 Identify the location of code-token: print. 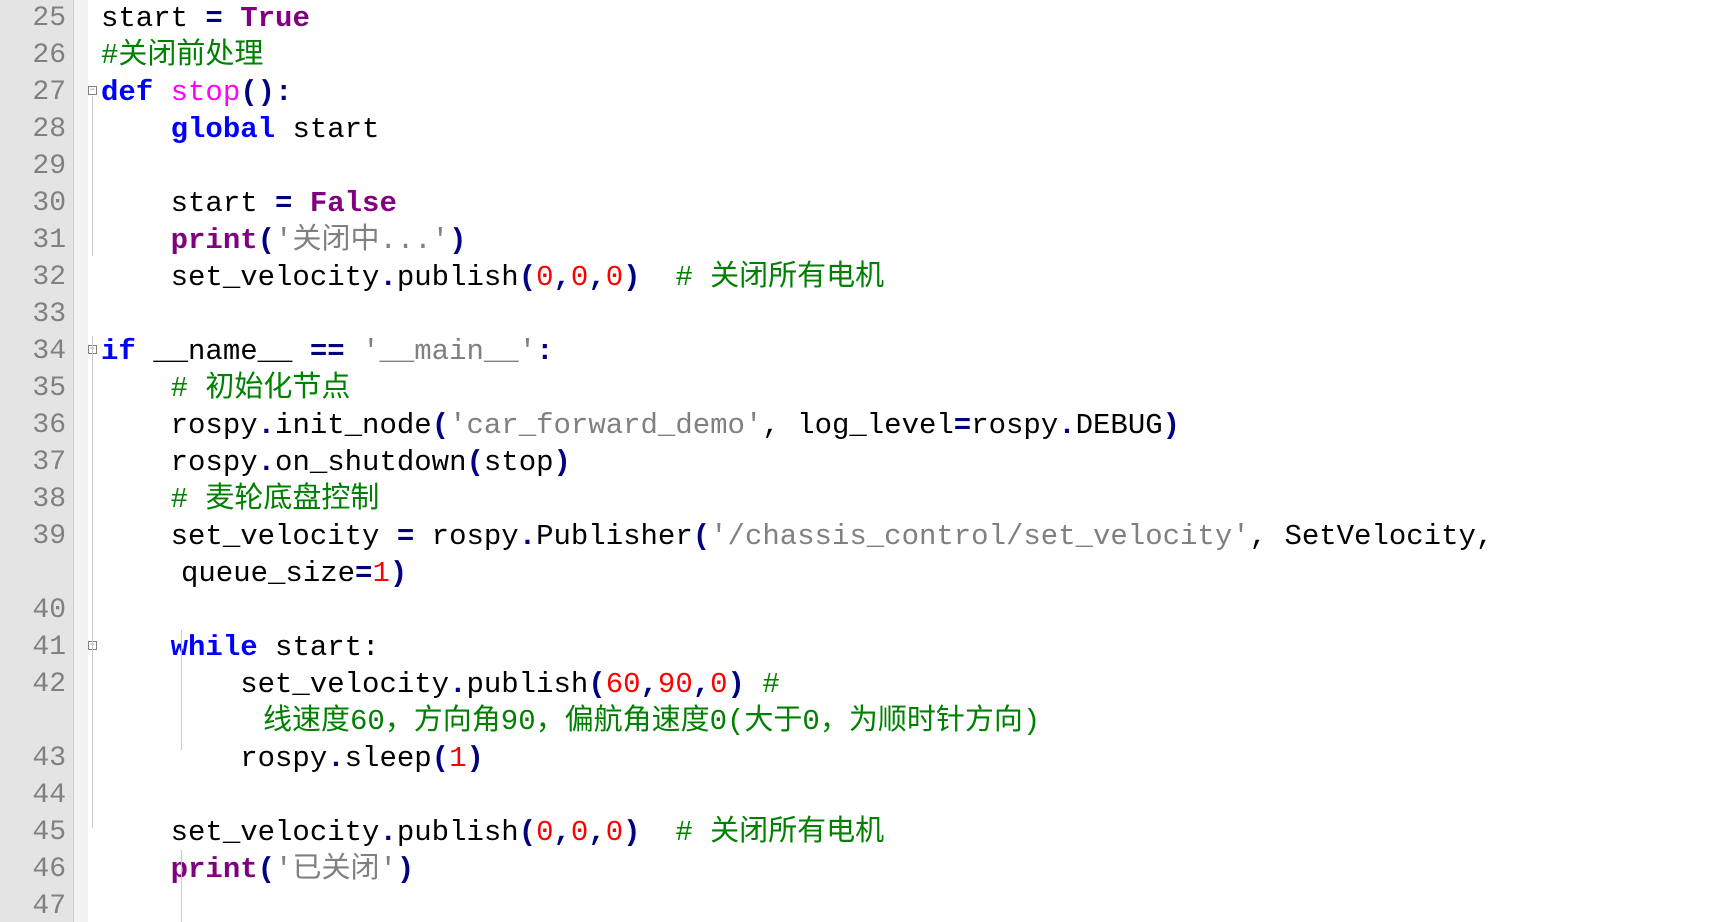
(214, 869).